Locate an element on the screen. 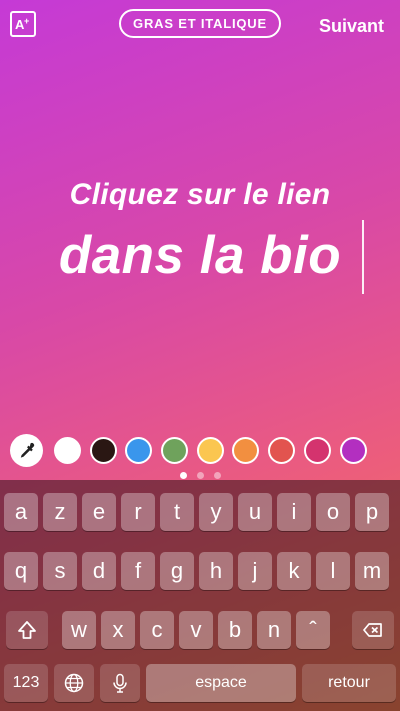 Image resolution: width=400 pixels, height=711 pixels. key: z is located at coordinates (60, 512).